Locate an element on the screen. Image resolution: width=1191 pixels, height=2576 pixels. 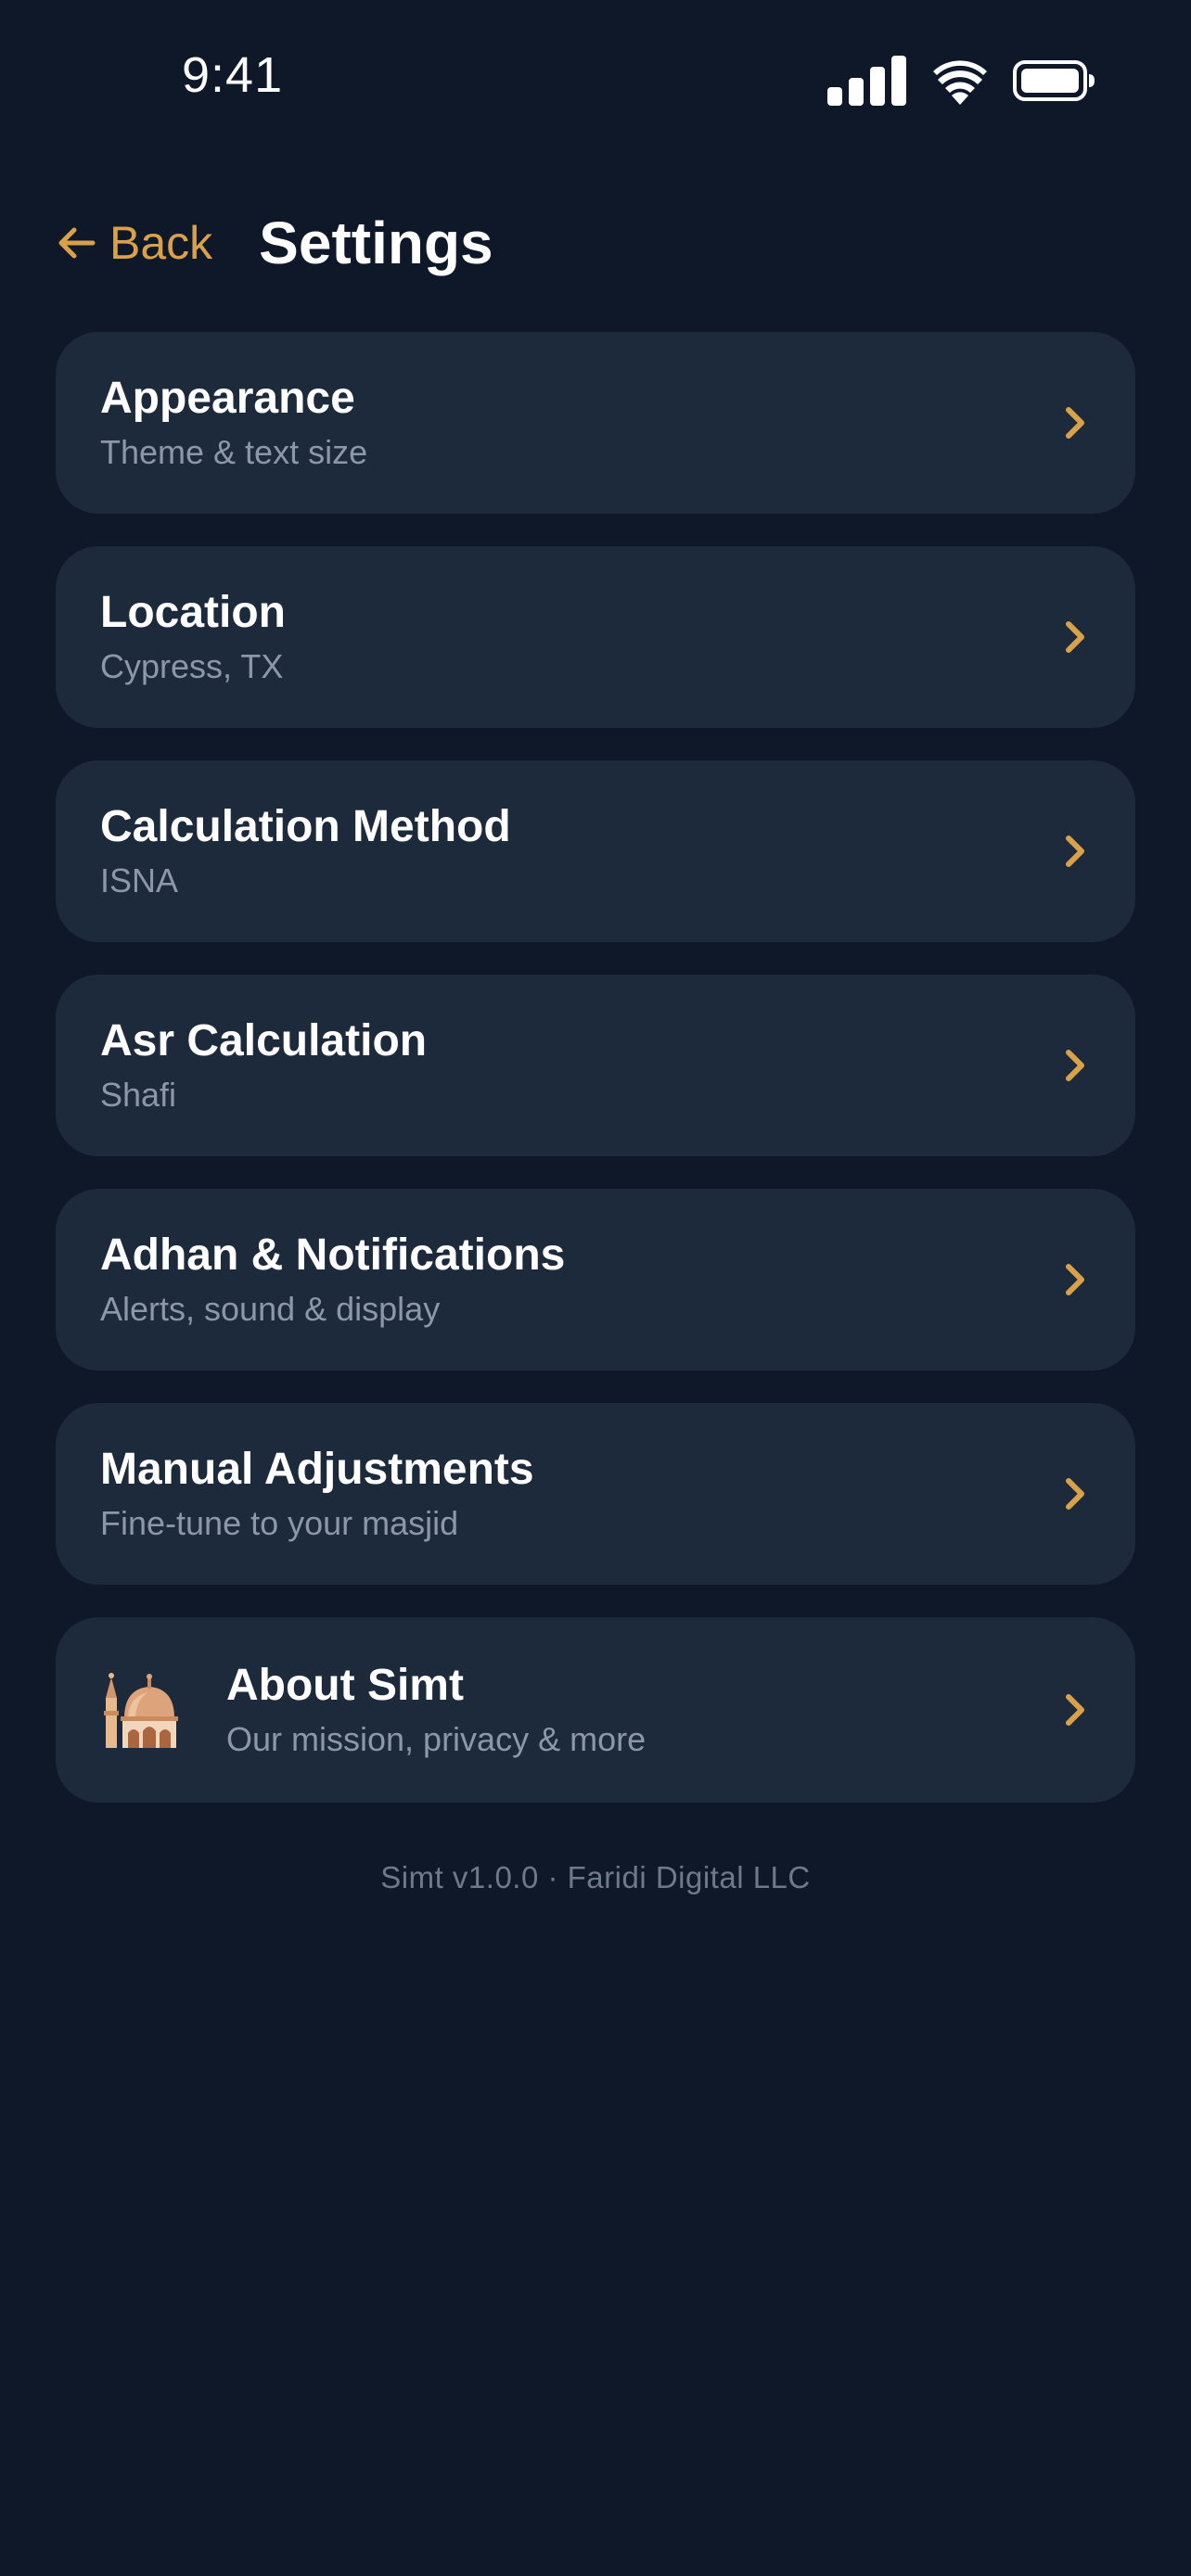
settings-item-title: Manual Adjustments is located at coordinates (317, 1470).